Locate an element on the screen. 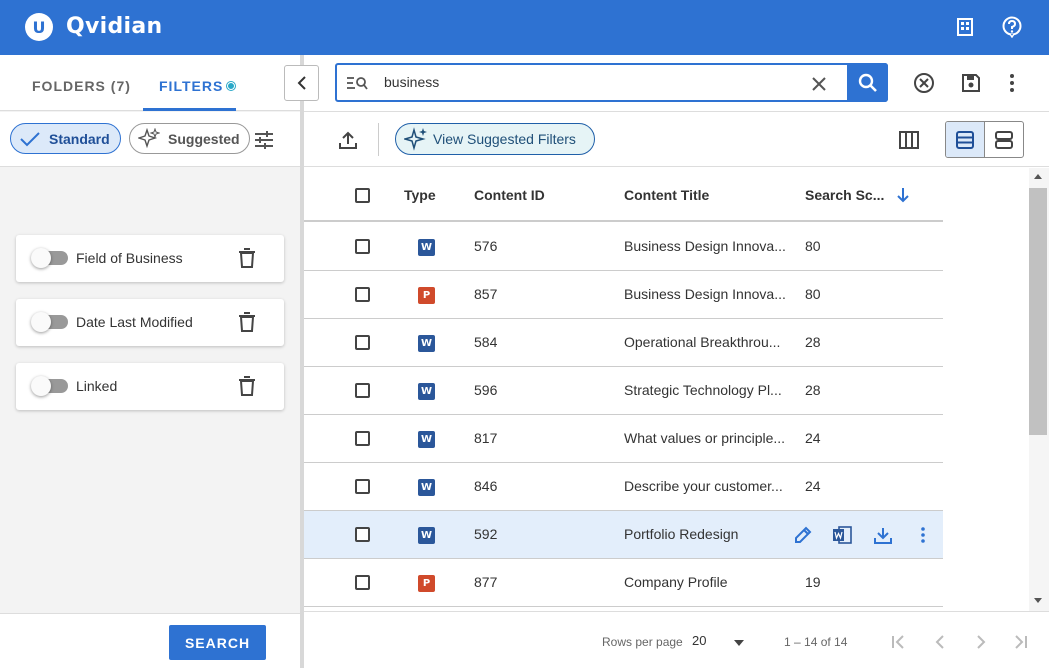 Image resolution: width=1049 pixels, height=668 pixels. rows-per-page-label: Rows per page is located at coordinates (642, 642).